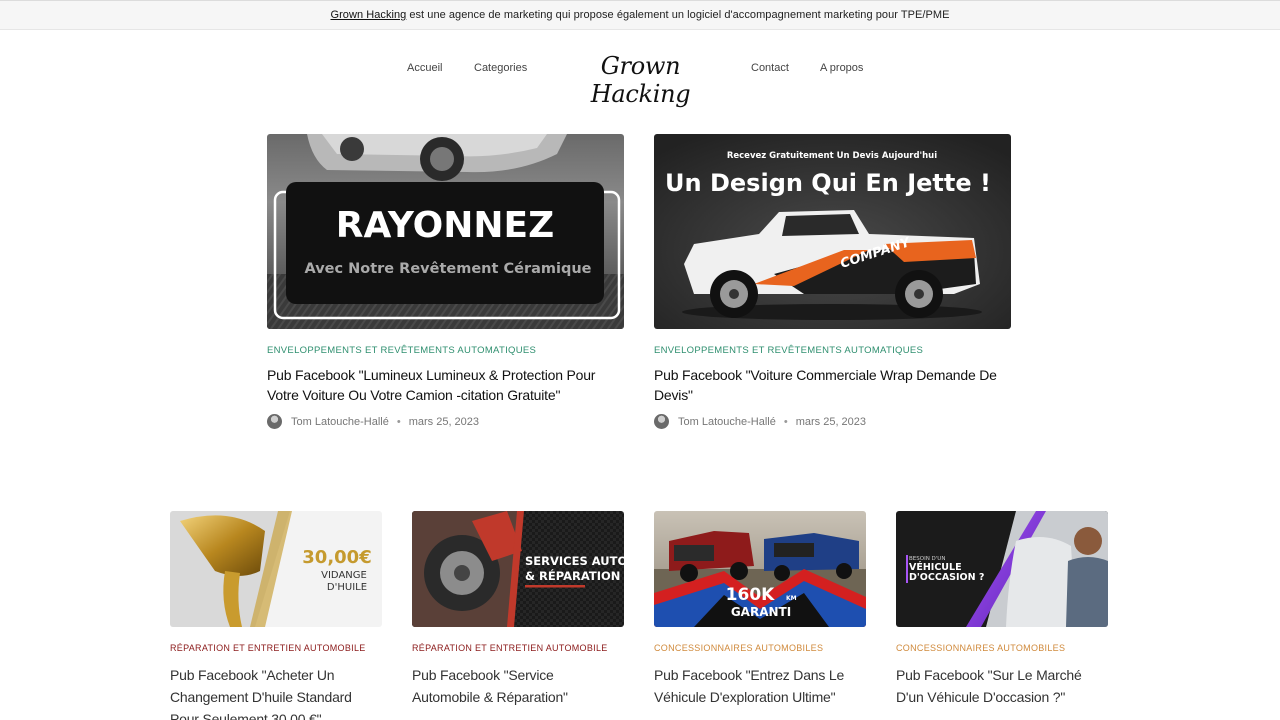 Image resolution: width=1280 pixels, height=720 pixels. I want to click on auto-service-image: SERVICES AUTO & RÉPARATION, so click(518, 569).